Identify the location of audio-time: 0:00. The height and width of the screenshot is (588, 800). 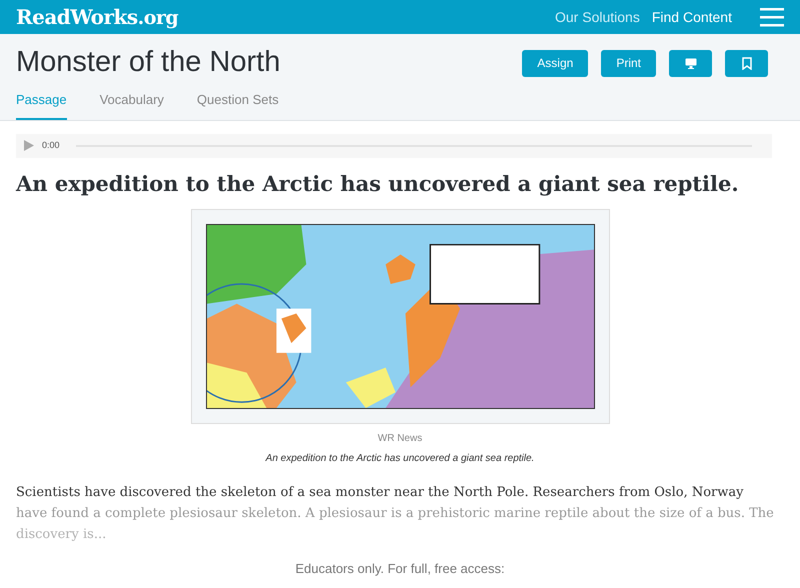
(51, 145).